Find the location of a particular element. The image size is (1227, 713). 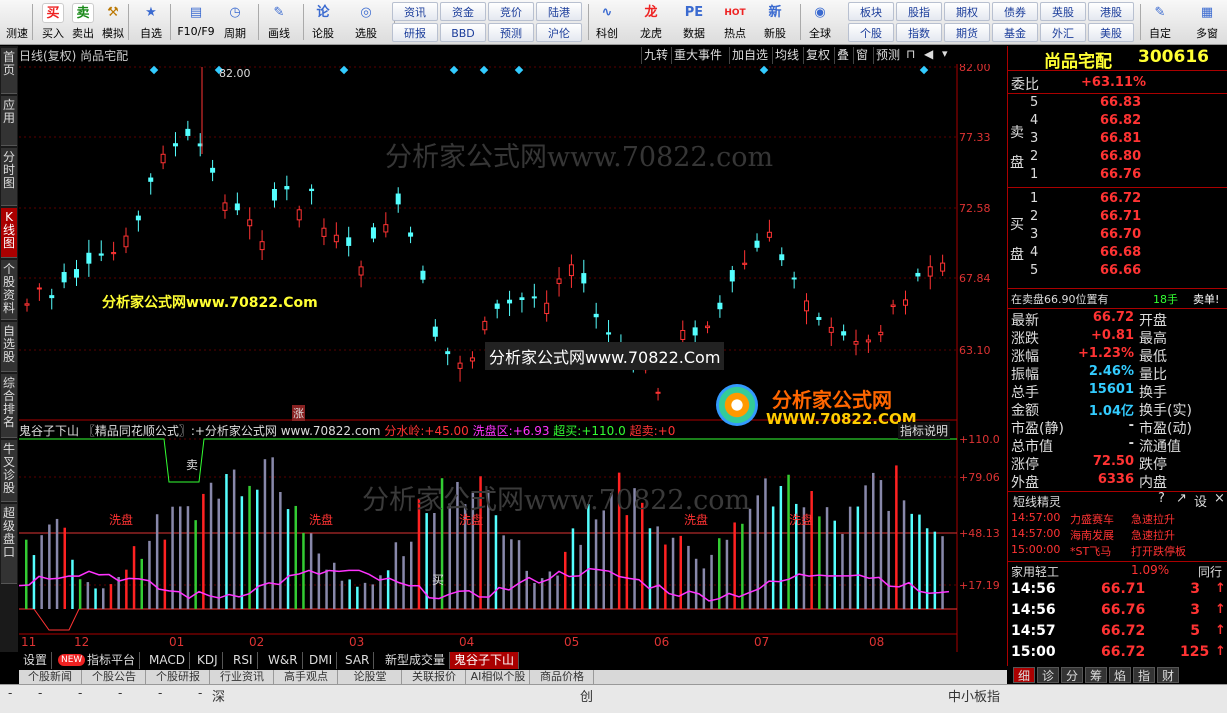

leftnav-首页: 首页 is located at coordinates (9, 71).